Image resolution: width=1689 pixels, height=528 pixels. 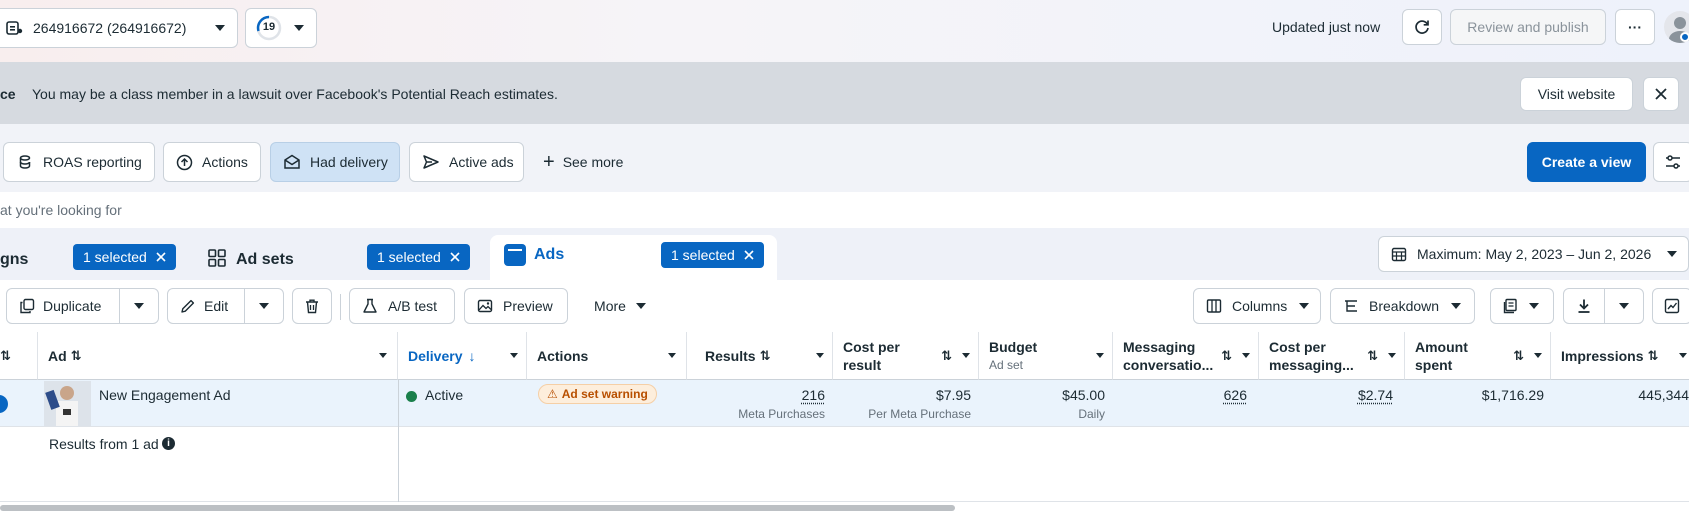 What do you see at coordinates (218, 356) in the screenshot?
I see `column-header-ad: Ad ⇅` at bounding box center [218, 356].